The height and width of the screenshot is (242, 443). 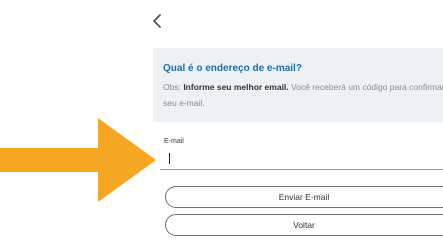 I want to click on back-button, so click(x=157, y=21).